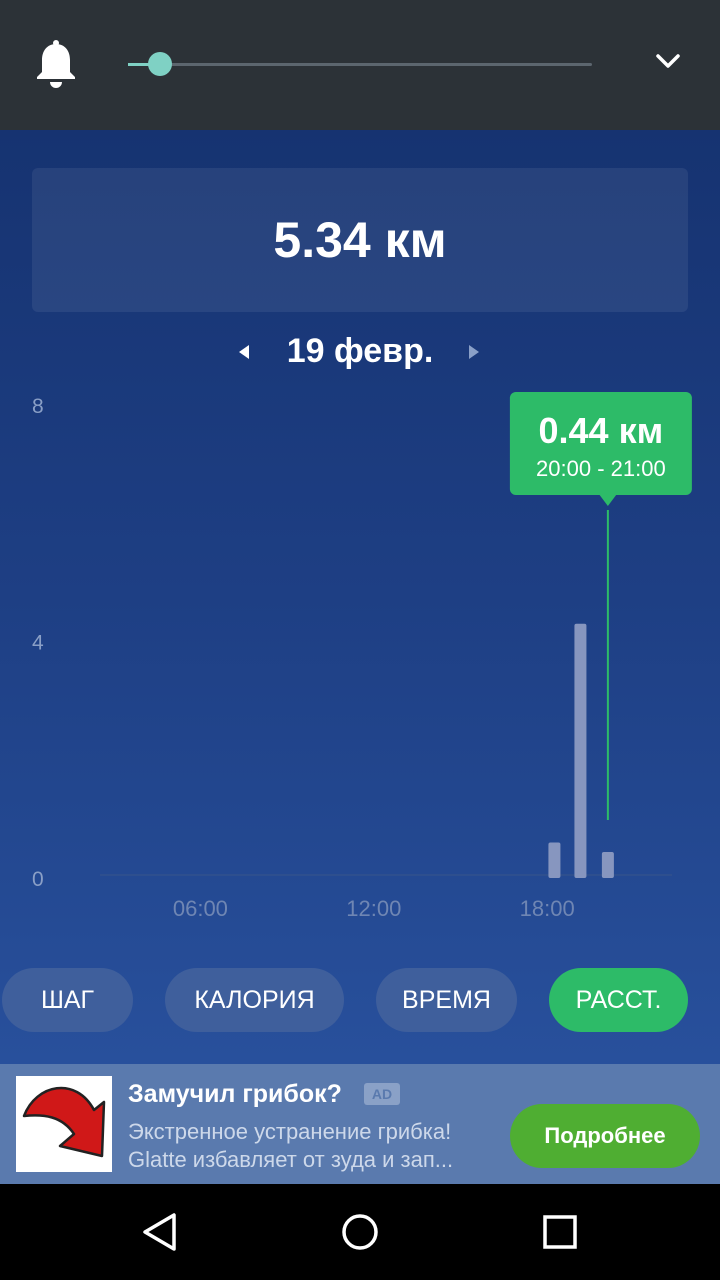 This screenshot has width=720, height=1280. I want to click on tab-steps: ШАГ, so click(67, 1000).